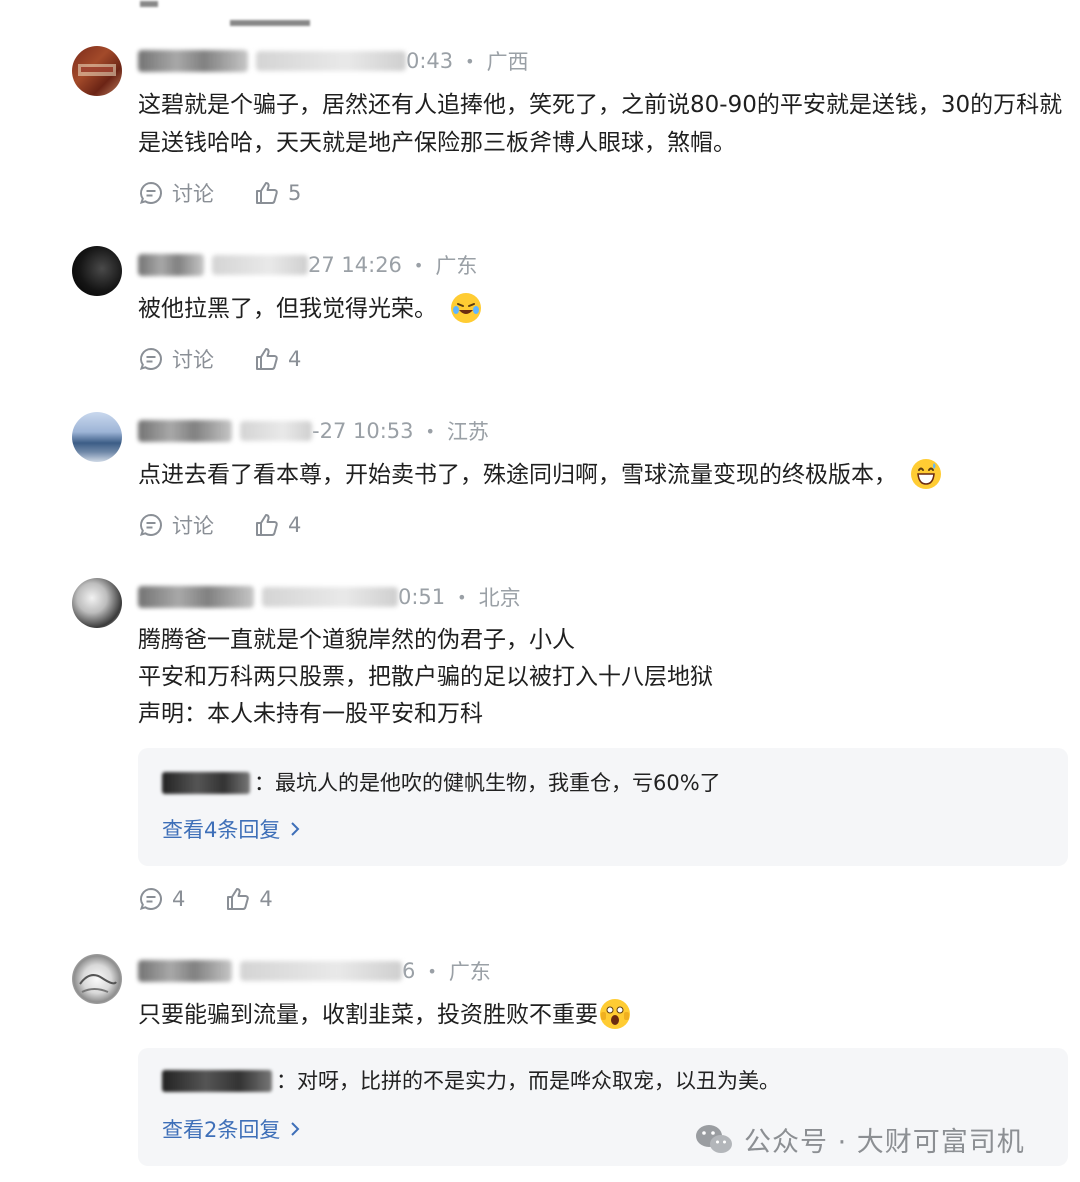 The height and width of the screenshot is (1182, 1080). I want to click on comment-meta: -27 10:53 • 江苏, so click(313, 431).